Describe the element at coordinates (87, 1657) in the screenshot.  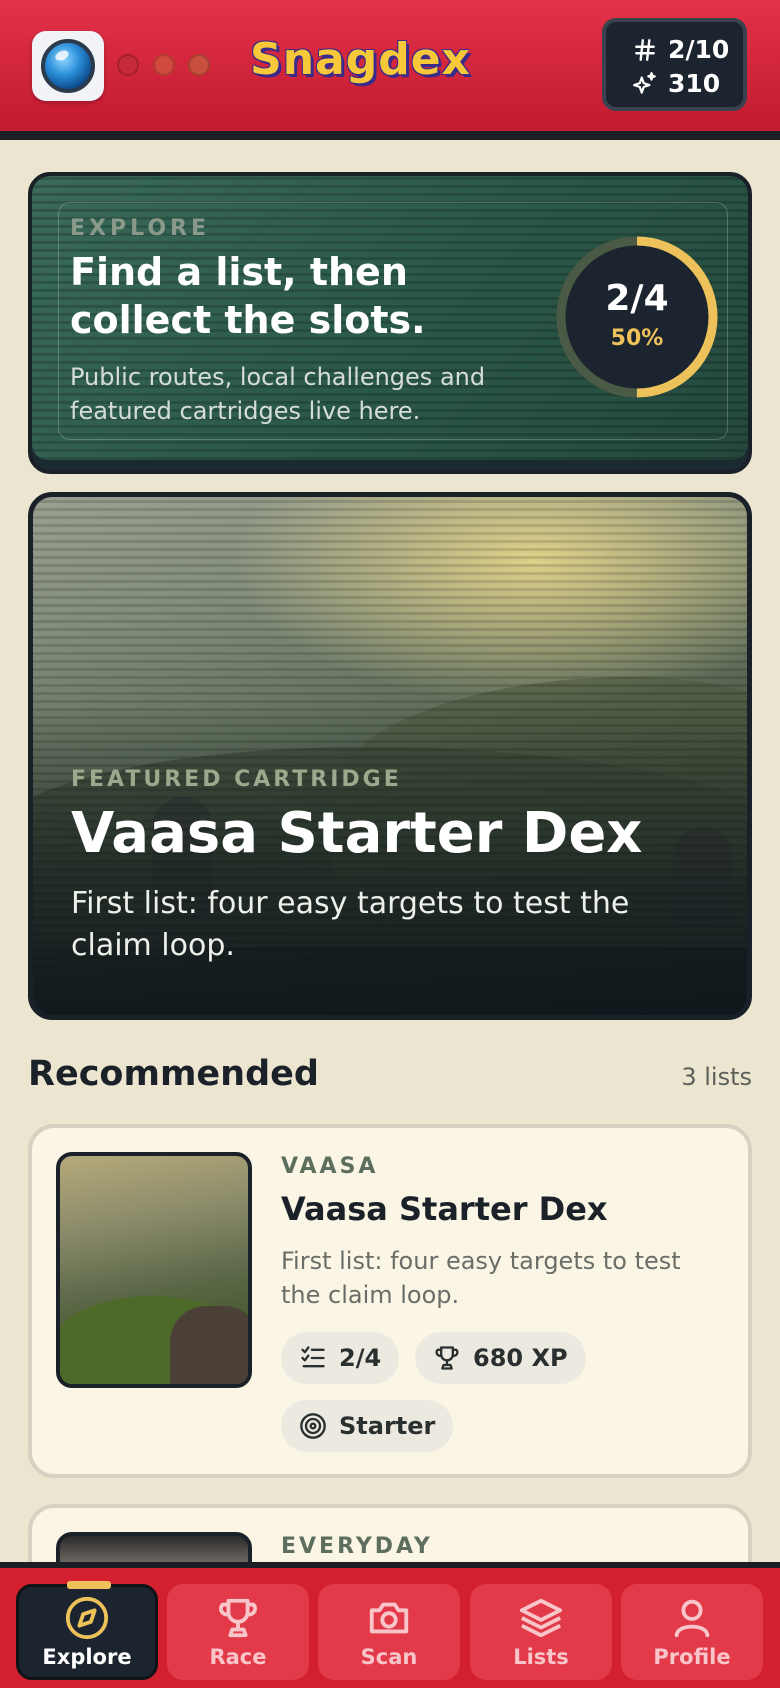
I see `nav-explore-label: Explore` at that location.